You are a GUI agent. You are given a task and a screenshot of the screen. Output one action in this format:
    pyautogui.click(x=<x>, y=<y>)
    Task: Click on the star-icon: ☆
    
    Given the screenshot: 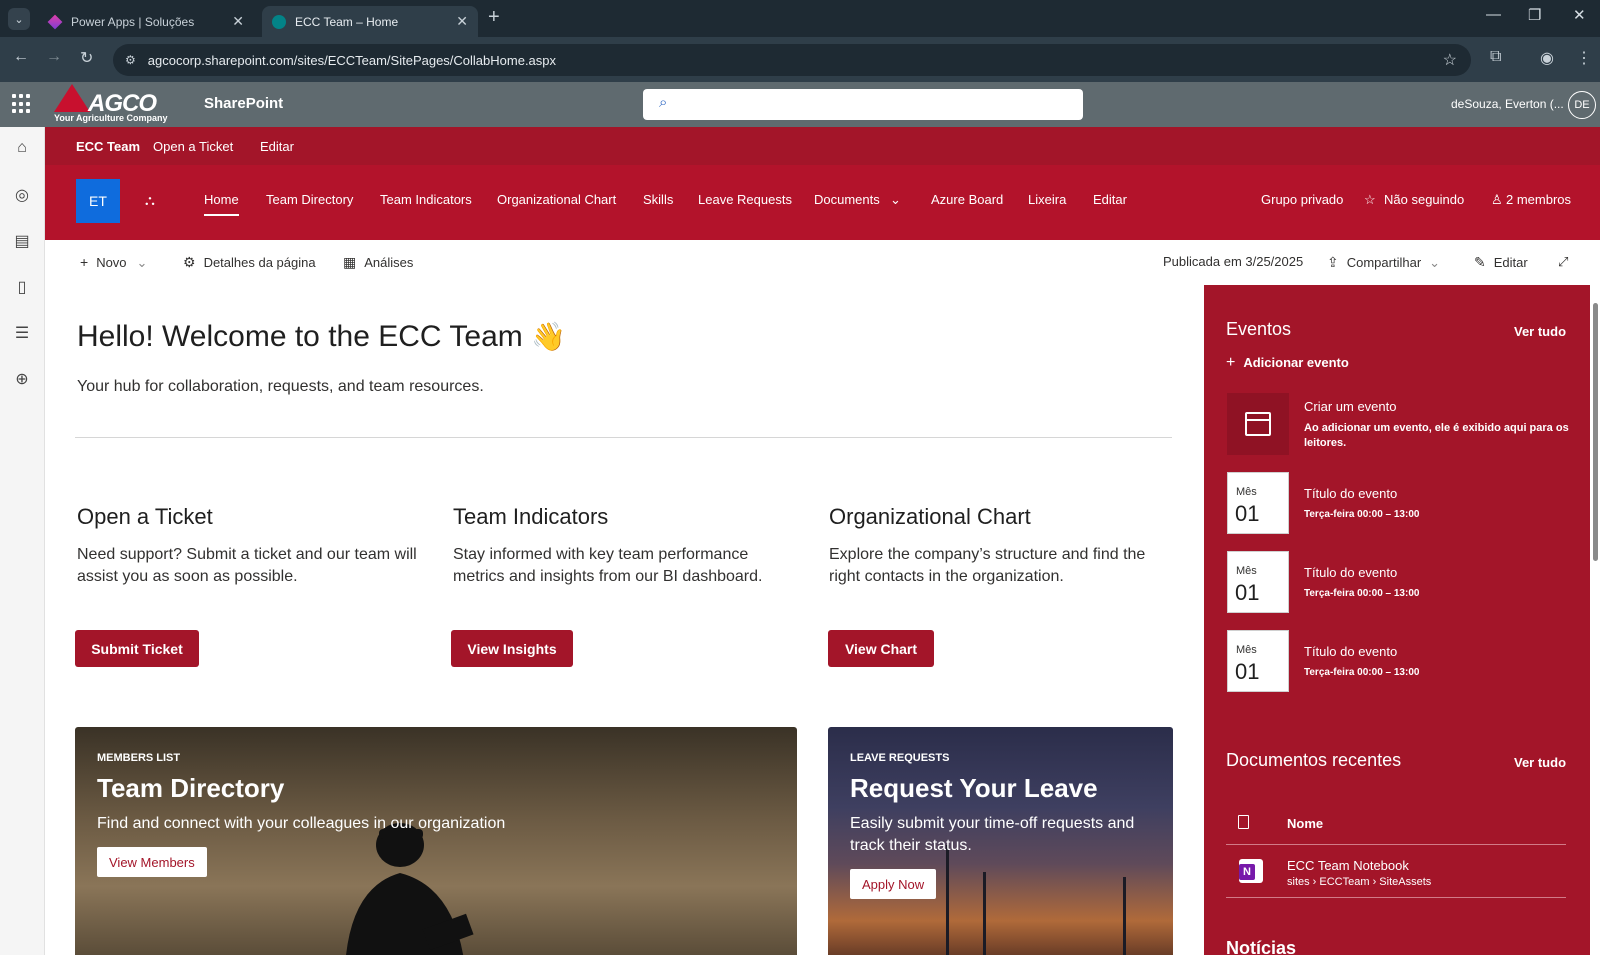 What is the action you would take?
    pyautogui.click(x=1370, y=200)
    